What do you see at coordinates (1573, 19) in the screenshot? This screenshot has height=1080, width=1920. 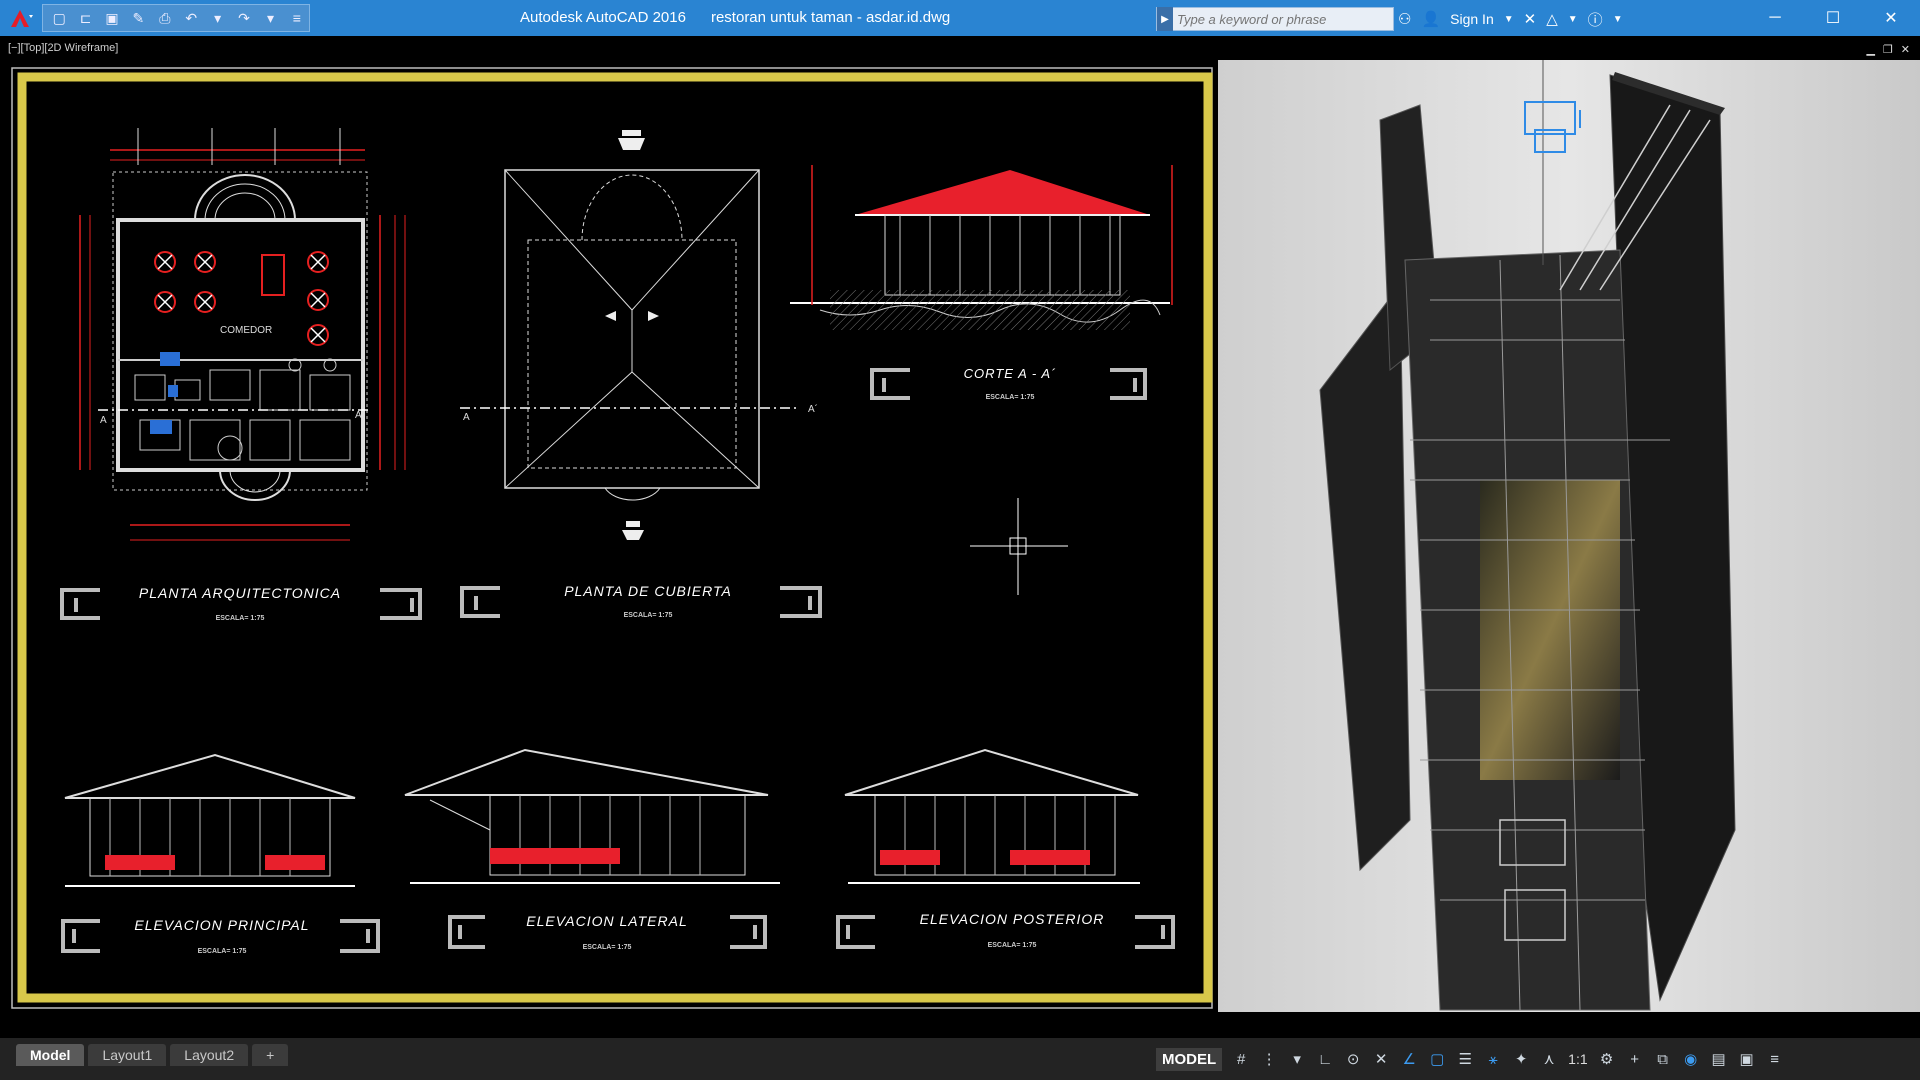 I see `a360-dropdown-icon: ▼` at bounding box center [1573, 19].